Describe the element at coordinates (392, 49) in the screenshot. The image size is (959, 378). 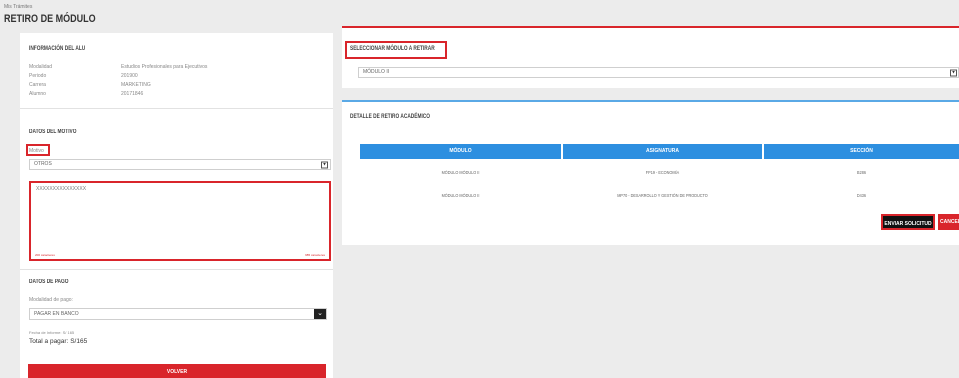
I see `select-module-title: SELECCIONAR MÓDULO A RETIRAR` at that location.